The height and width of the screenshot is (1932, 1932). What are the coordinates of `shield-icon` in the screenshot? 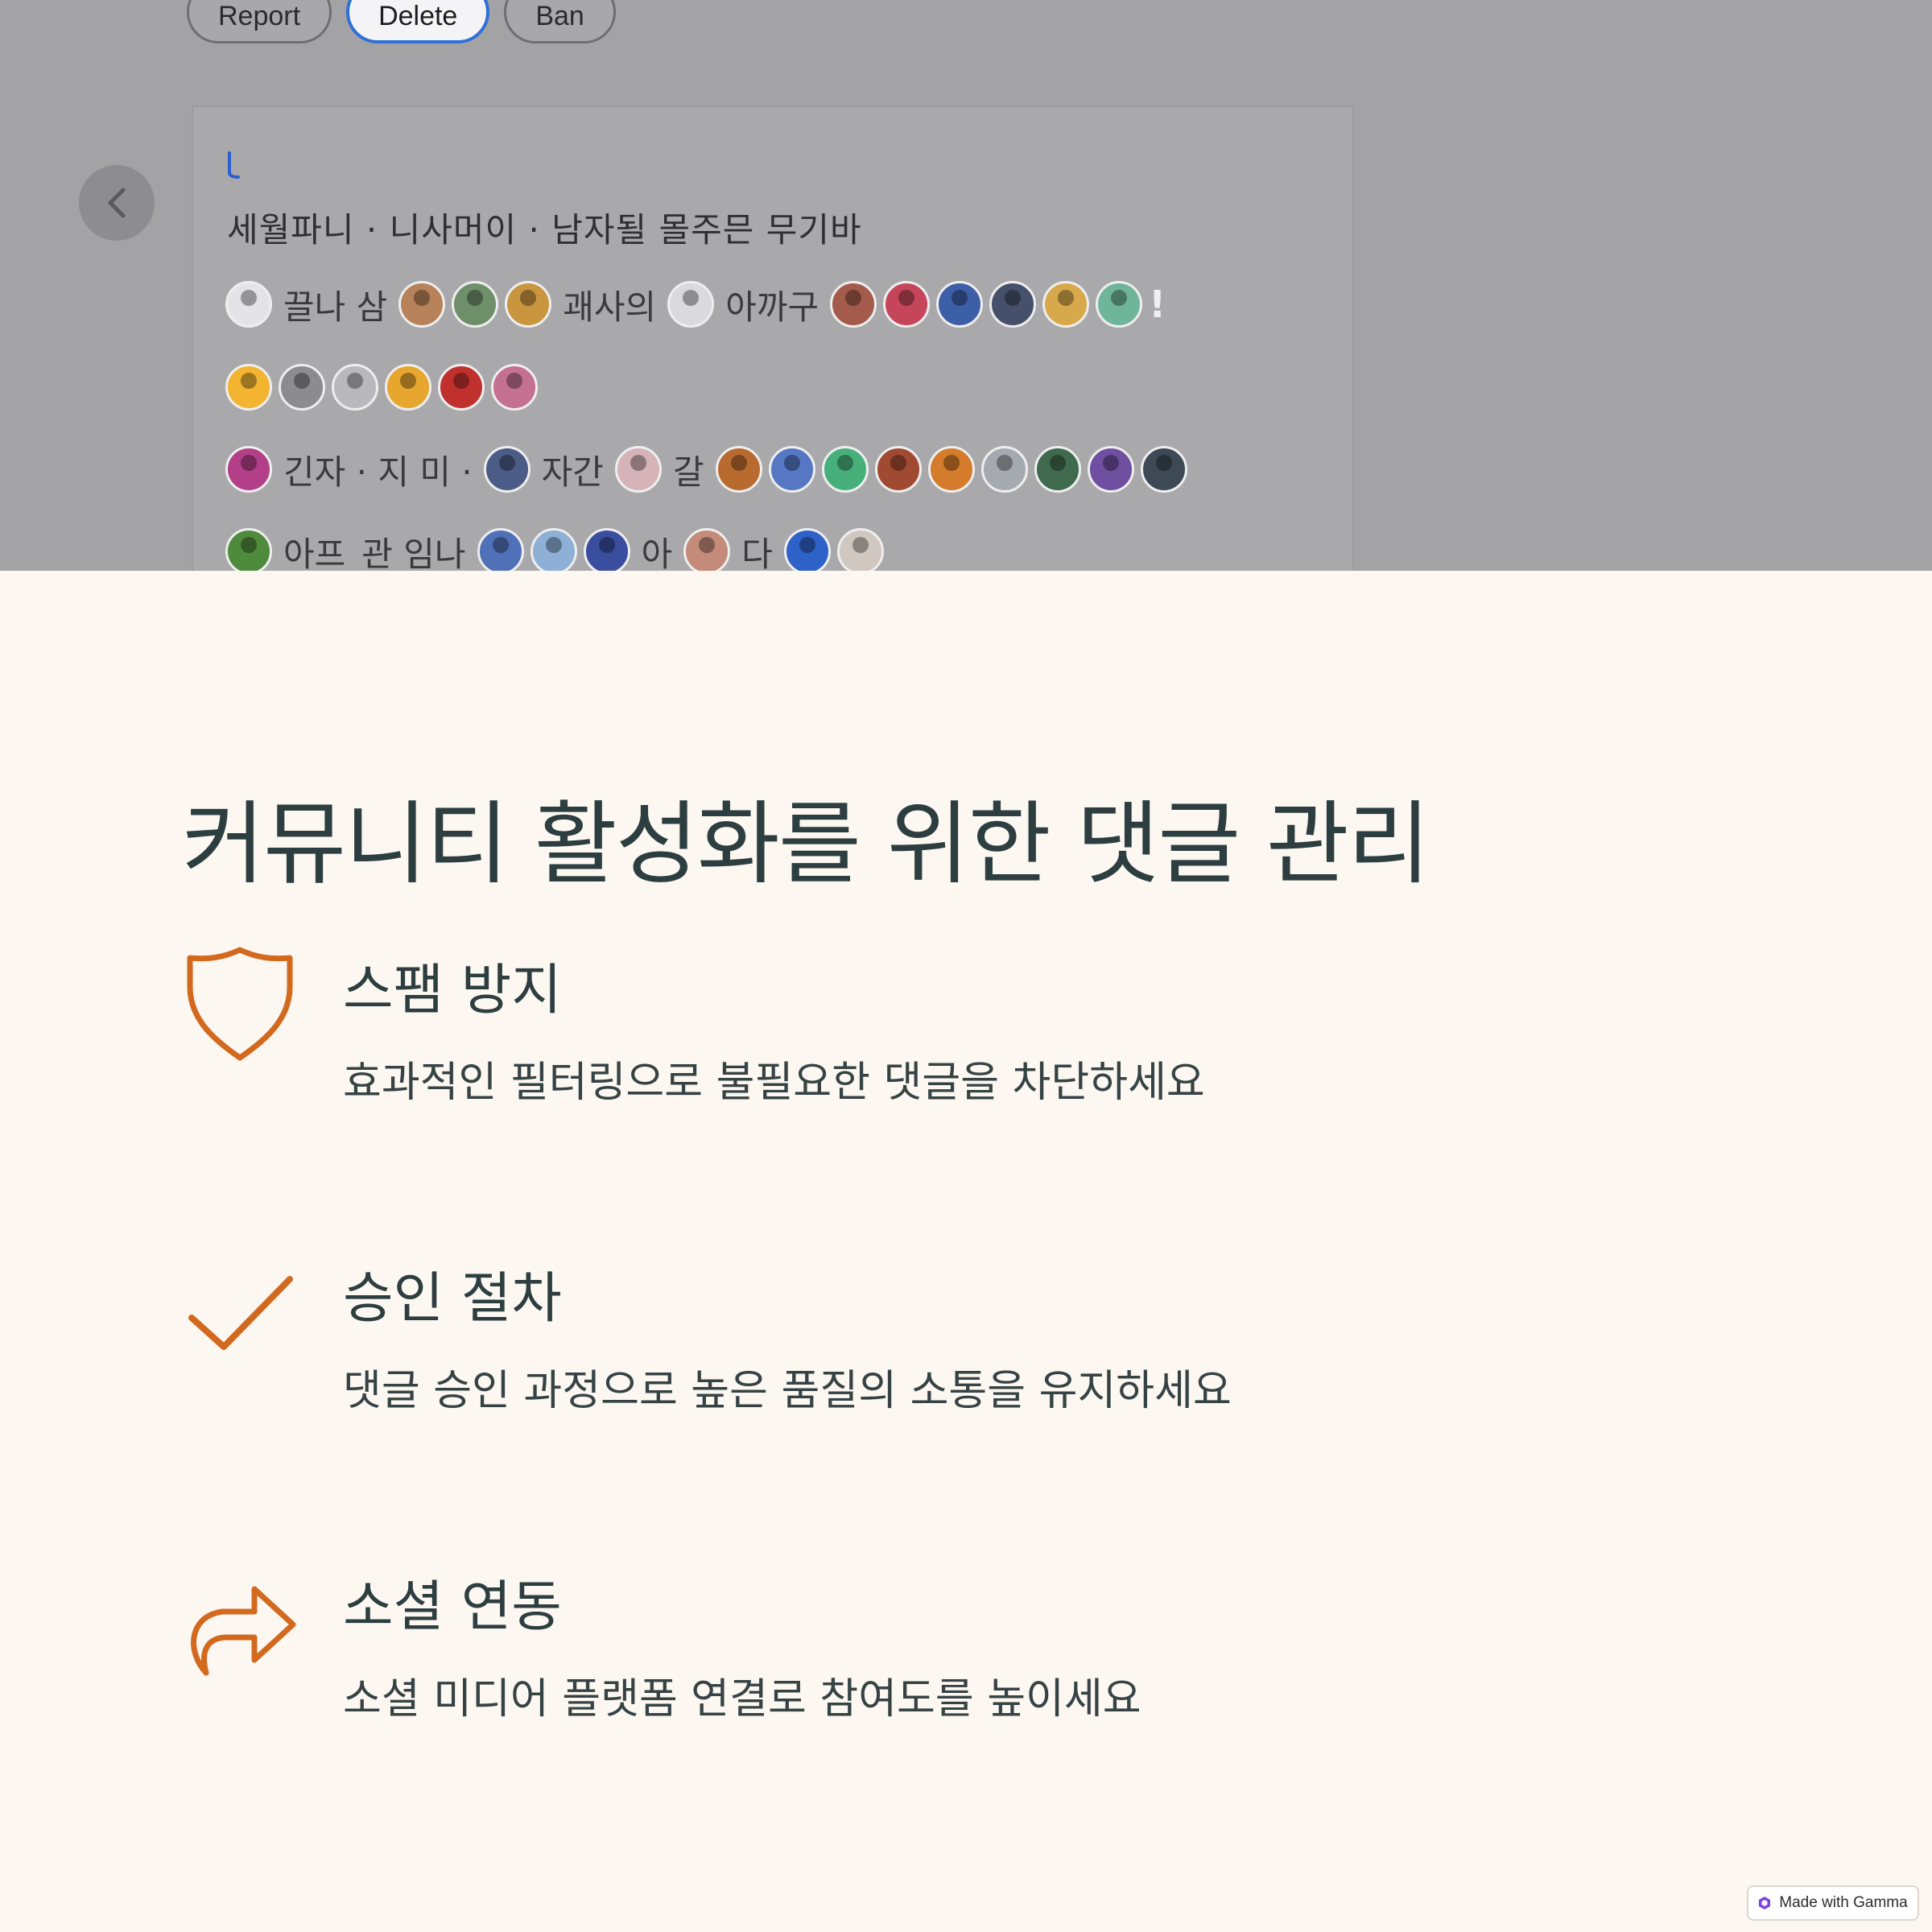 It's located at (240, 1004).